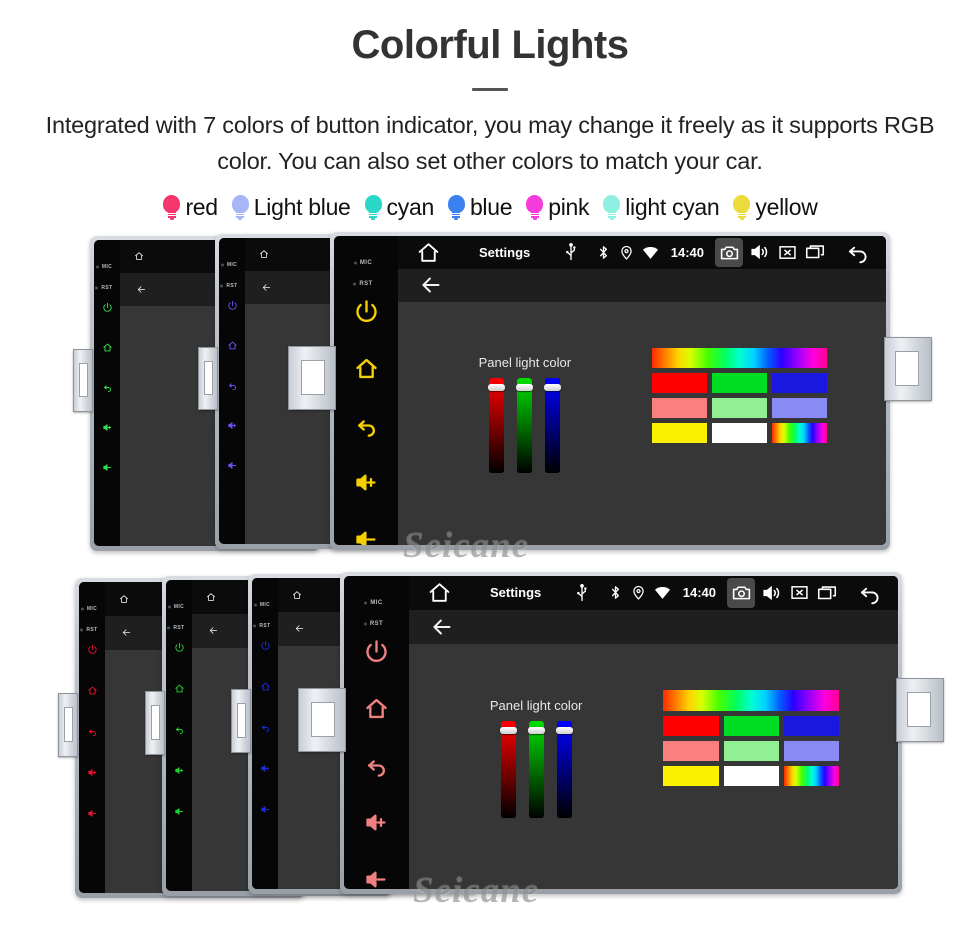 Image resolution: width=980 pixels, height=940 pixels. What do you see at coordinates (92, 629) in the screenshot?
I see `reset-label: RST` at bounding box center [92, 629].